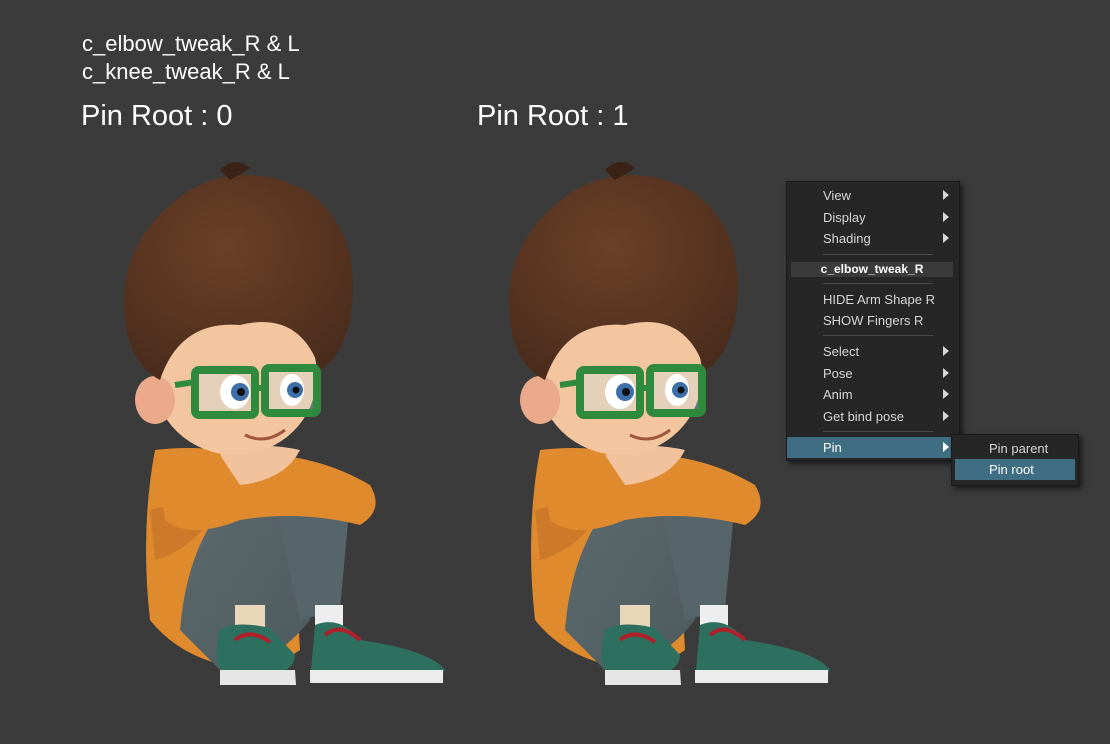  I want to click on menu-item-label: Select, so click(841, 351).